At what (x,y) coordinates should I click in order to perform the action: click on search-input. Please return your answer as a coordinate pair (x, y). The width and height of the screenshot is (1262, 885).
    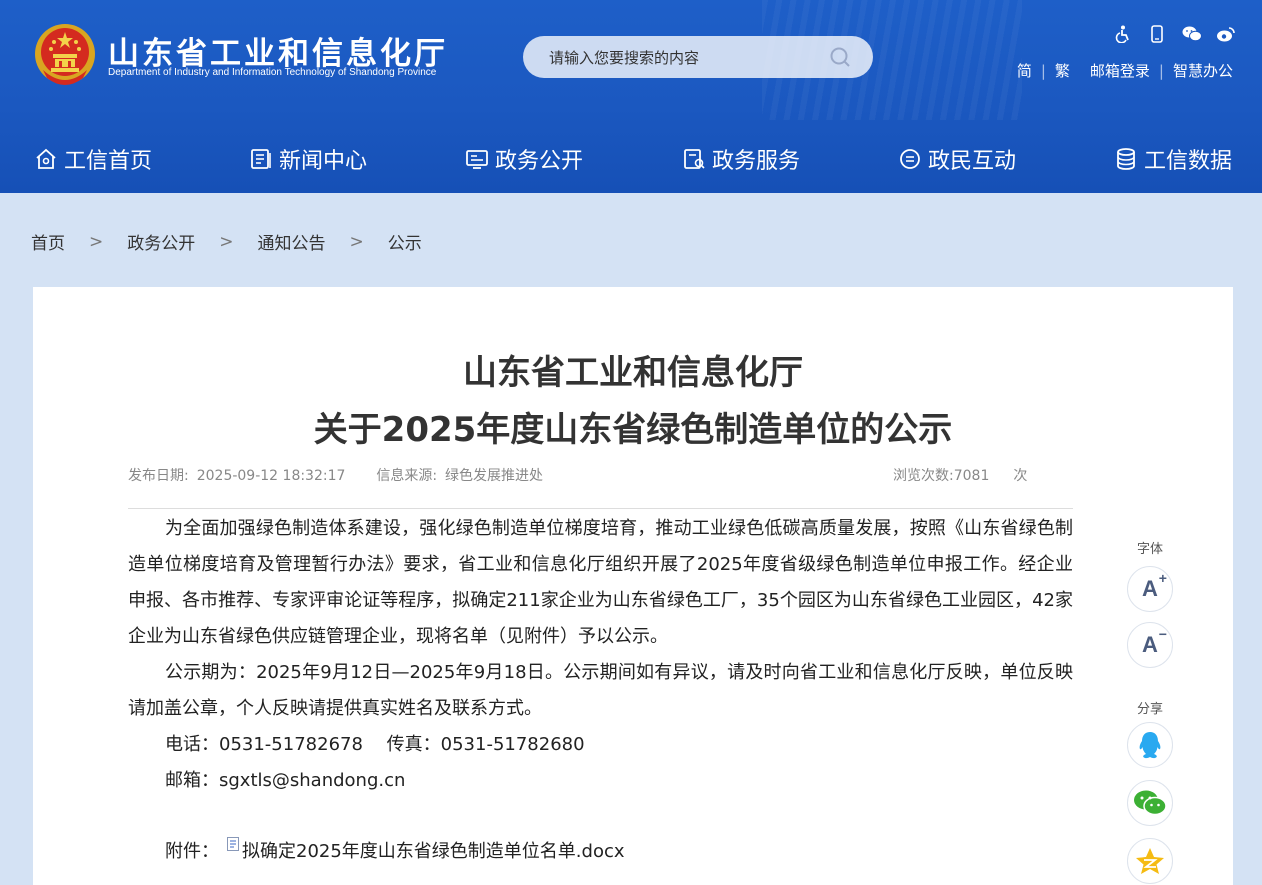
    Looking at the image, I should click on (689, 58).